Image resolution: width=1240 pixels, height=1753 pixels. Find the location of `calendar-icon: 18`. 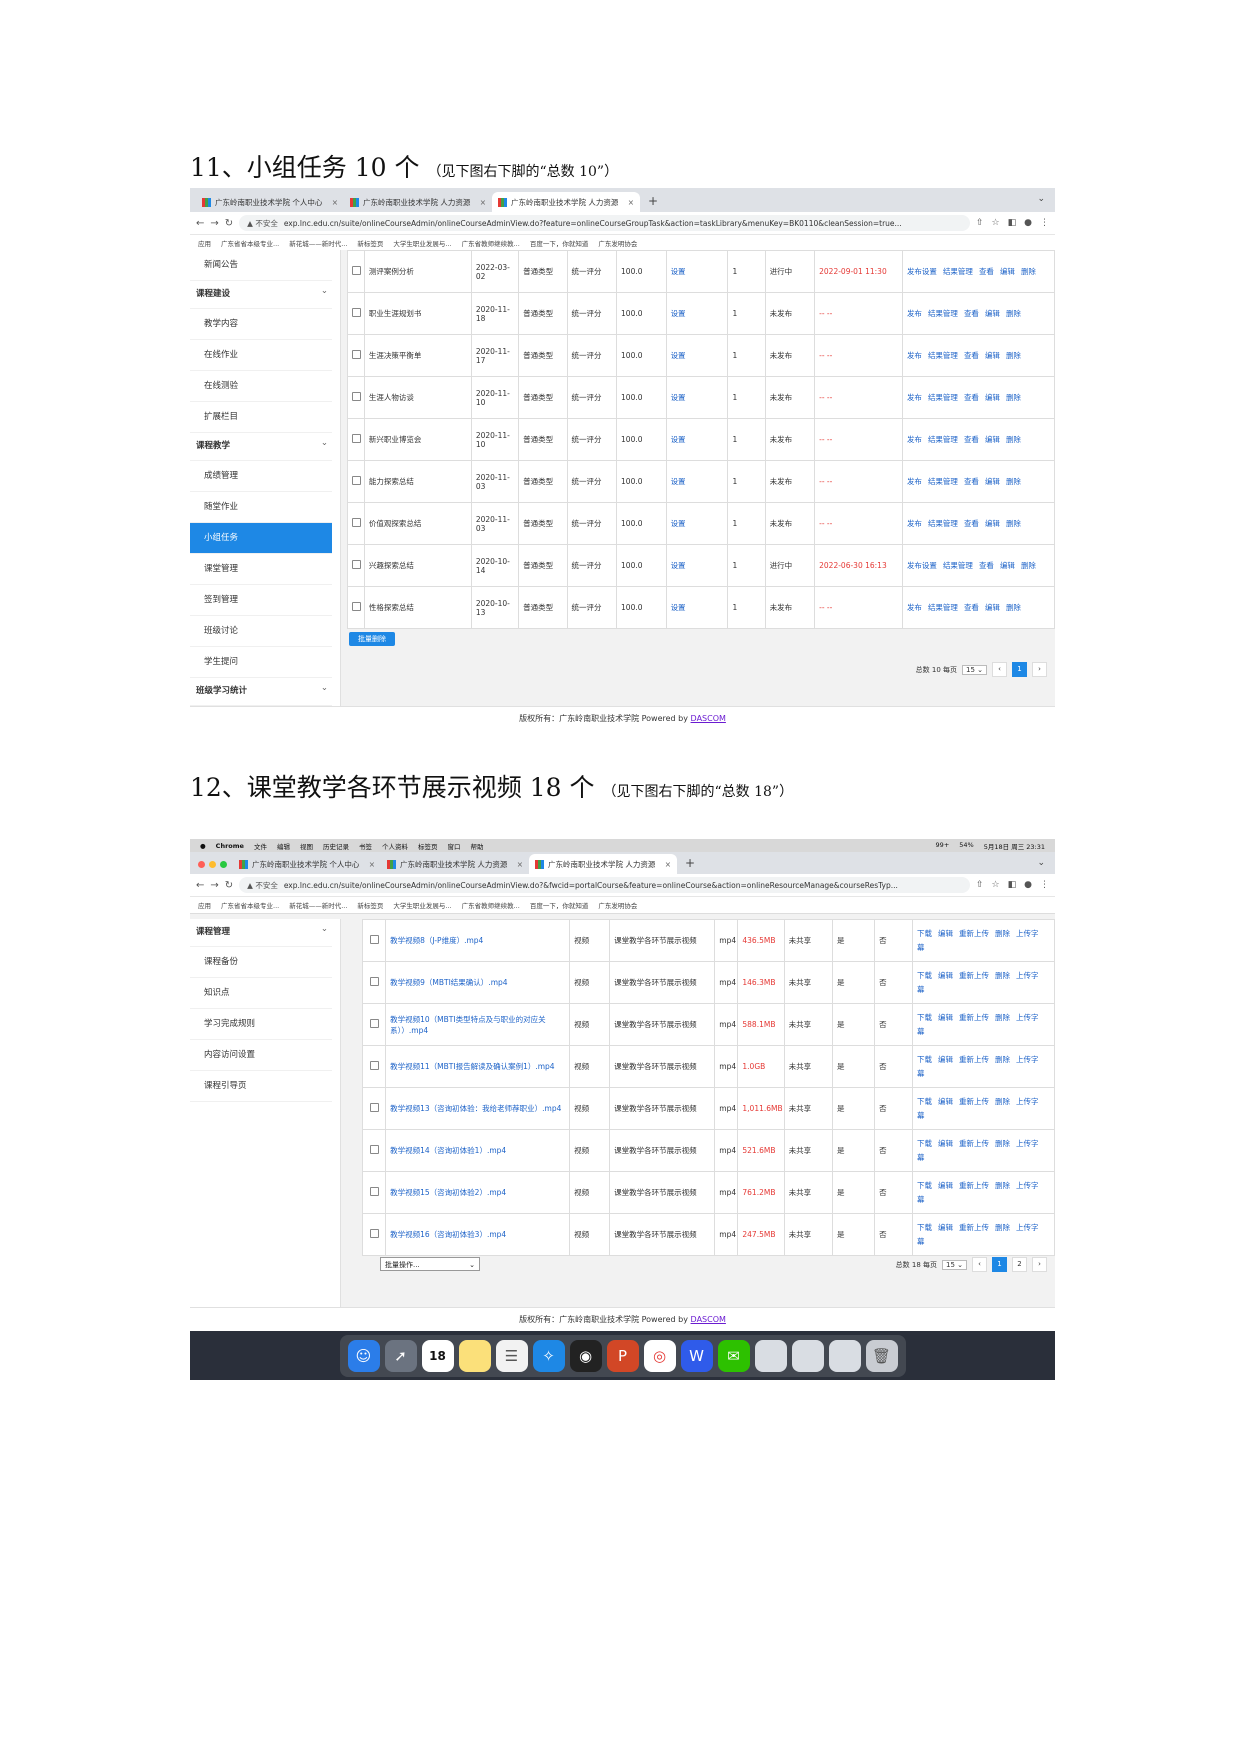

calendar-icon: 18 is located at coordinates (437, 1355).